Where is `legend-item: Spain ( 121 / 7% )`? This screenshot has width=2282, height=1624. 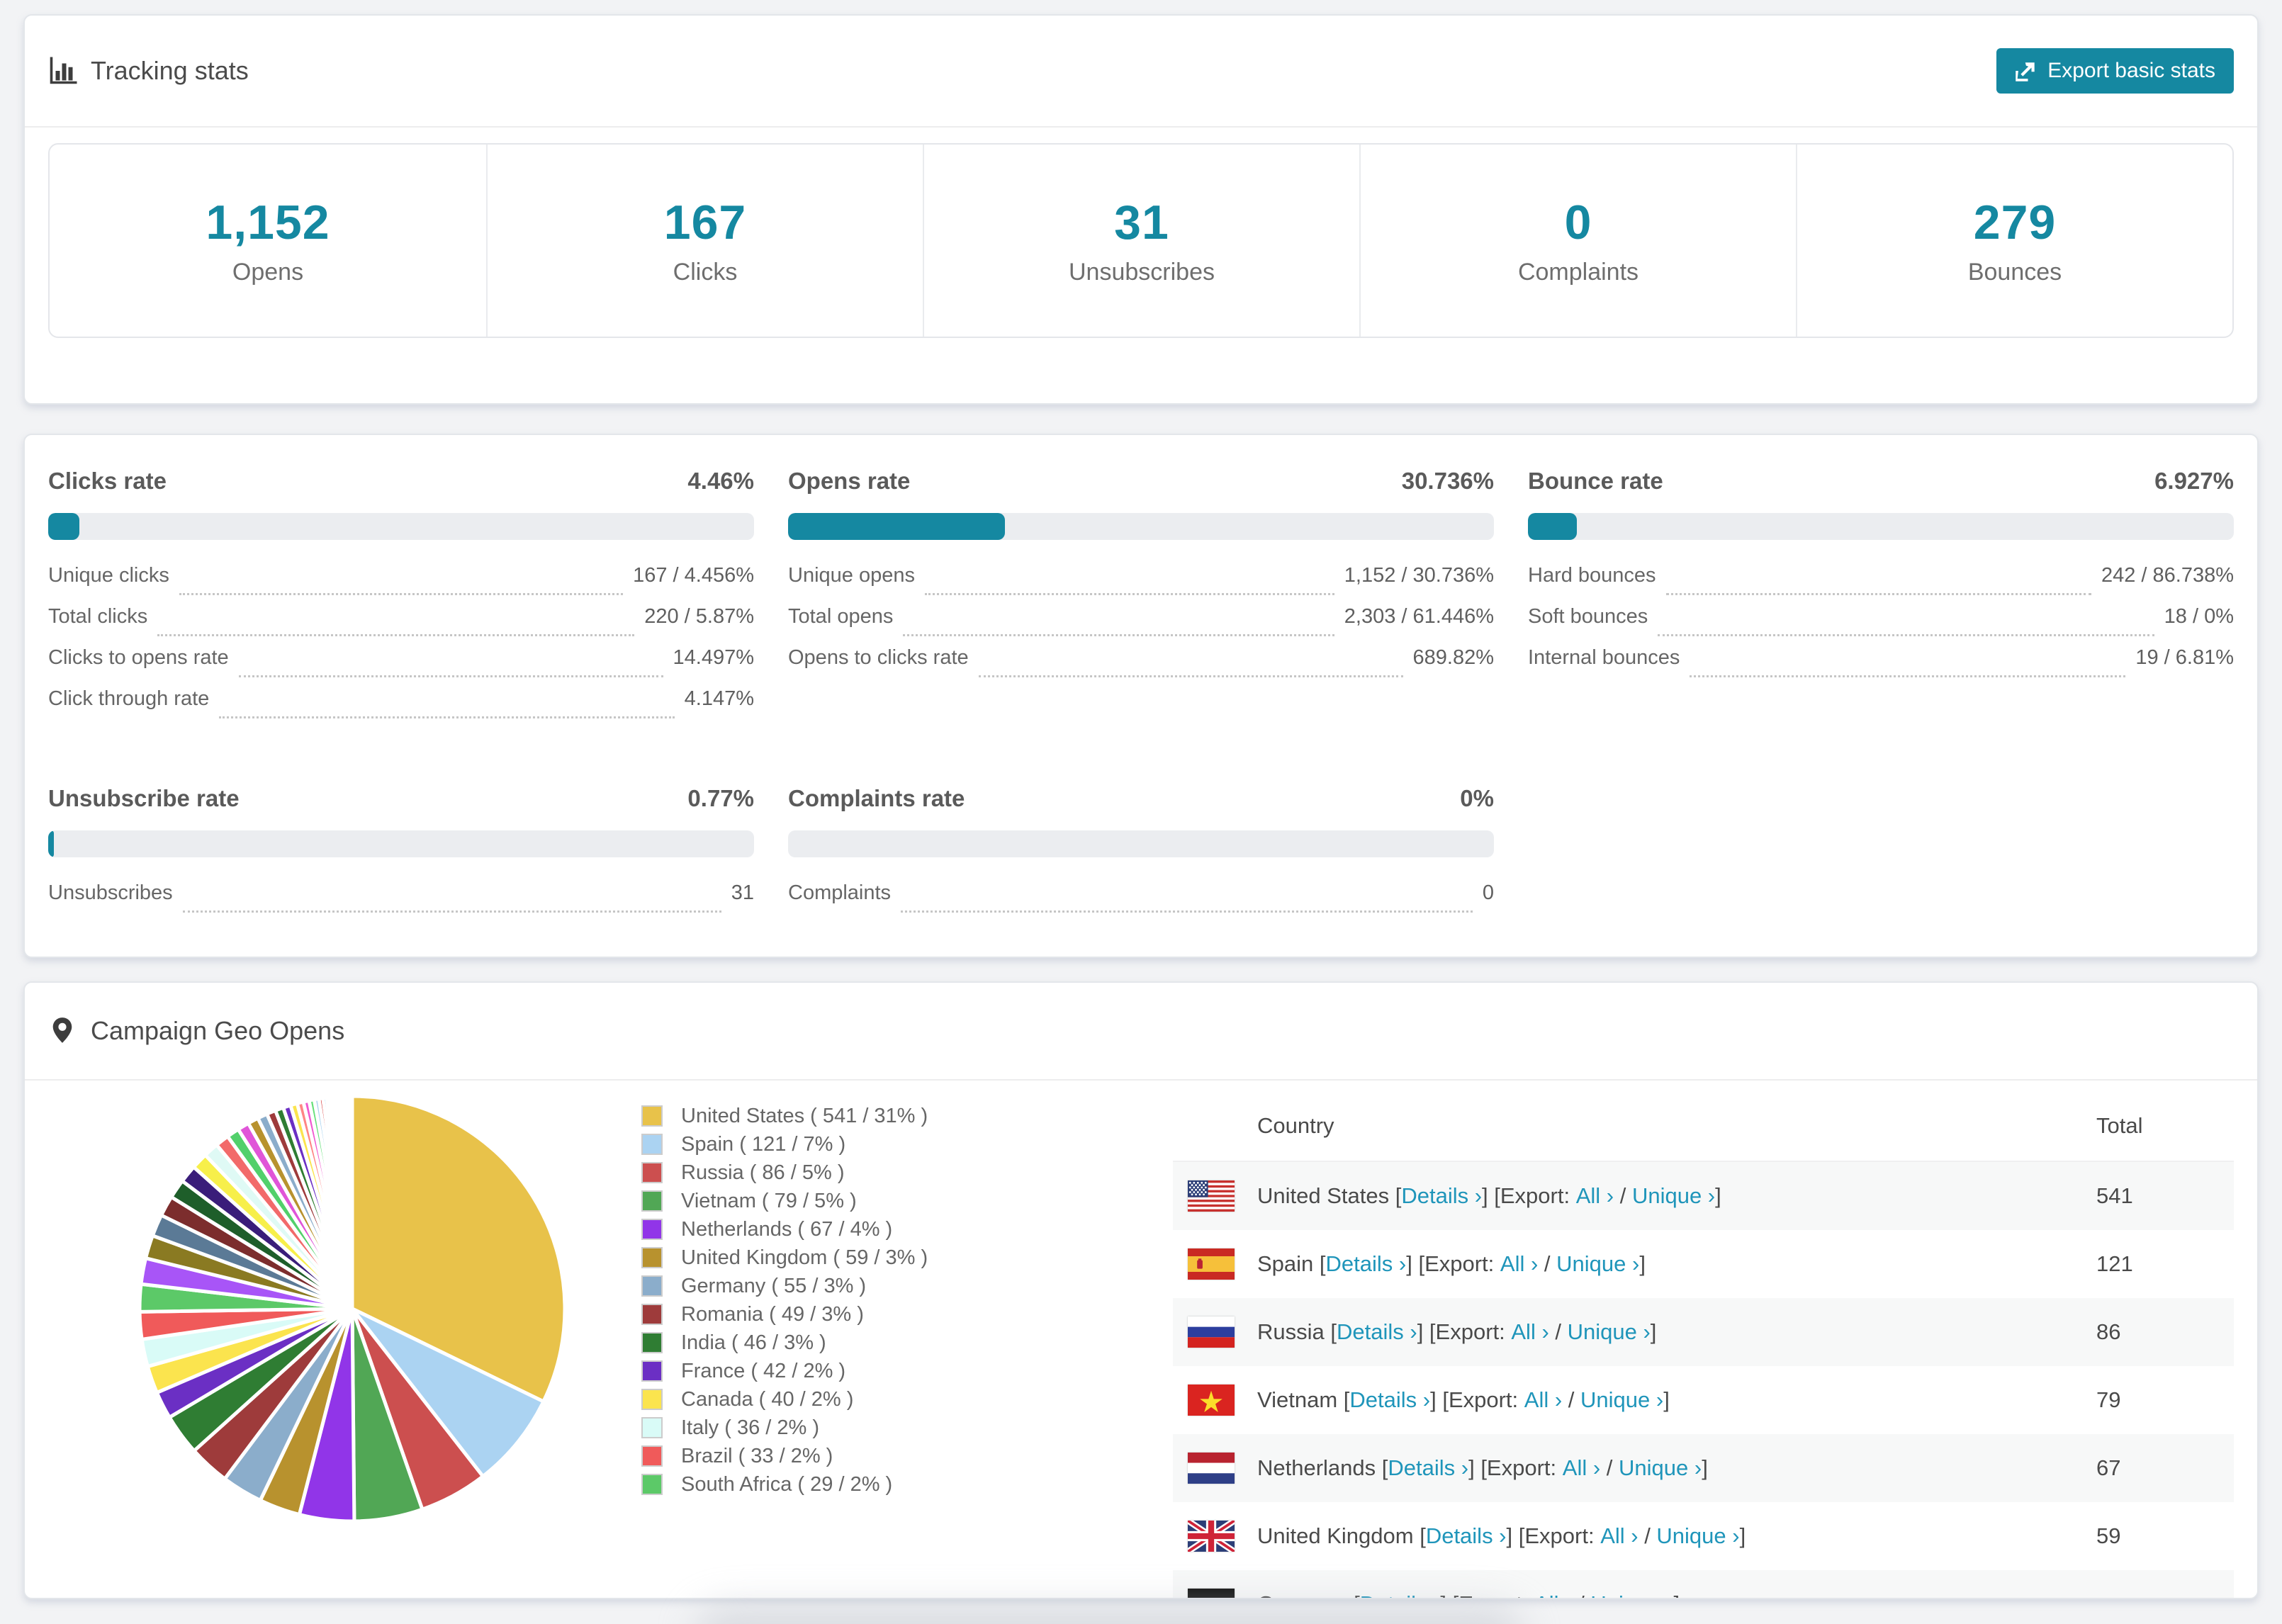 legend-item: Spain ( 121 / 7% ) is located at coordinates (785, 1144).